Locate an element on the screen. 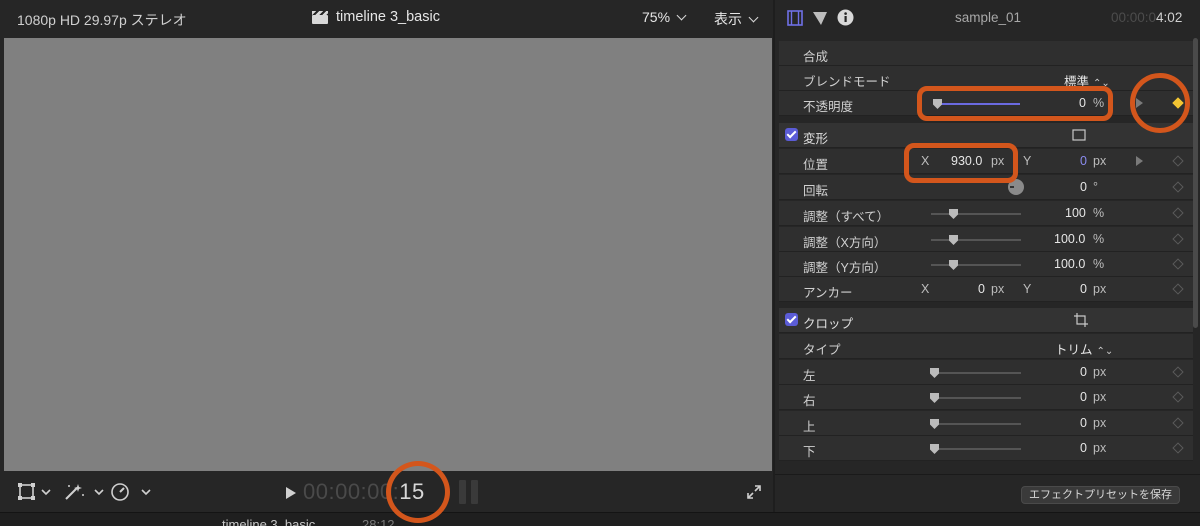  position-y-value: 0 is located at coordinates (1083, 161).